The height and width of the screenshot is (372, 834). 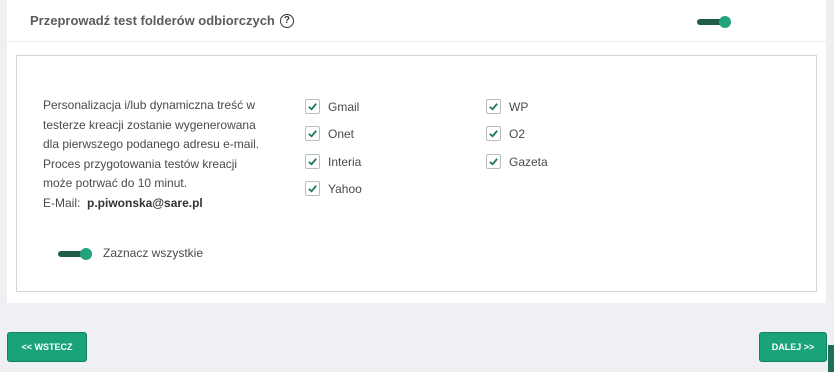 I want to click on email-row: E-Mail: p.piwonska@sare.pl, so click(x=160, y=204).